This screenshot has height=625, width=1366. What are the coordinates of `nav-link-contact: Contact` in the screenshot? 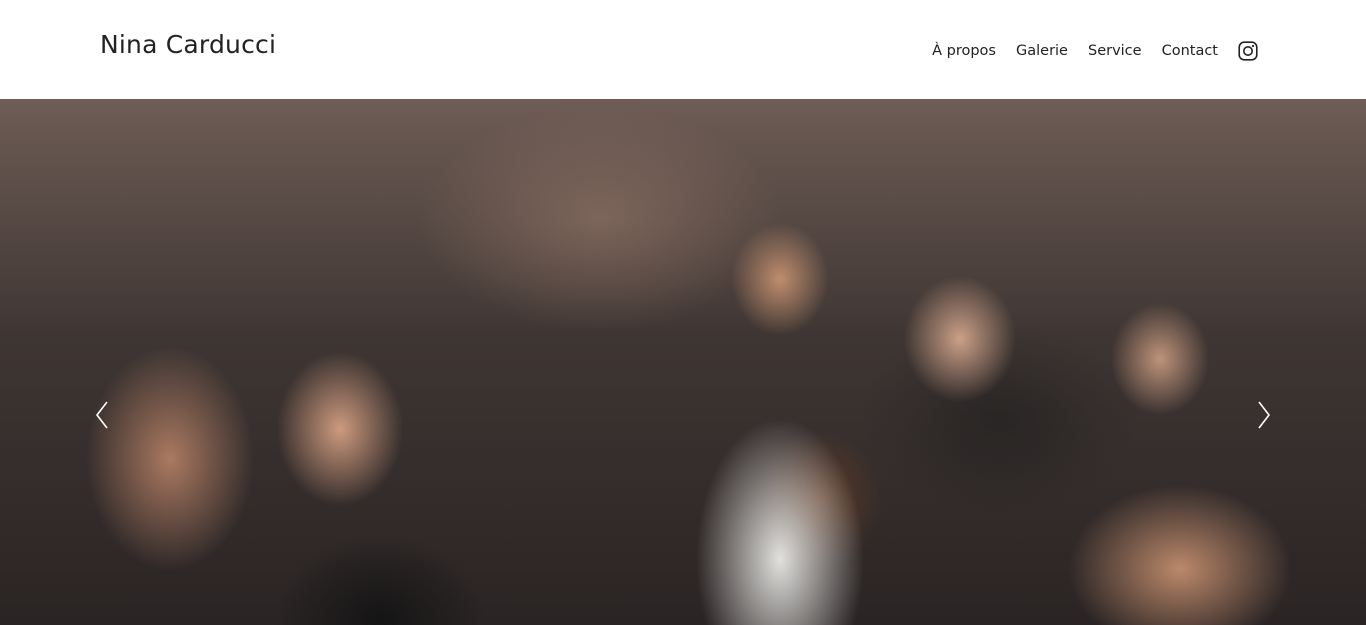 It's located at (1190, 51).